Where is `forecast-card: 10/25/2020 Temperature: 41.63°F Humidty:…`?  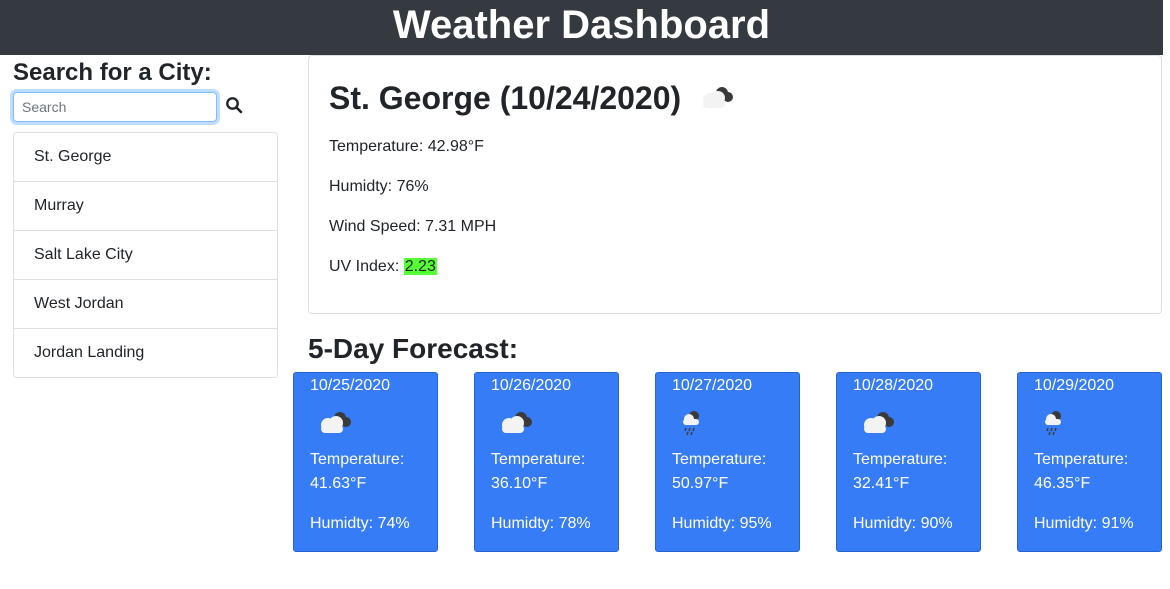
forecast-card: 10/25/2020 Temperature: 41.63°F Humidty:… is located at coordinates (365, 462).